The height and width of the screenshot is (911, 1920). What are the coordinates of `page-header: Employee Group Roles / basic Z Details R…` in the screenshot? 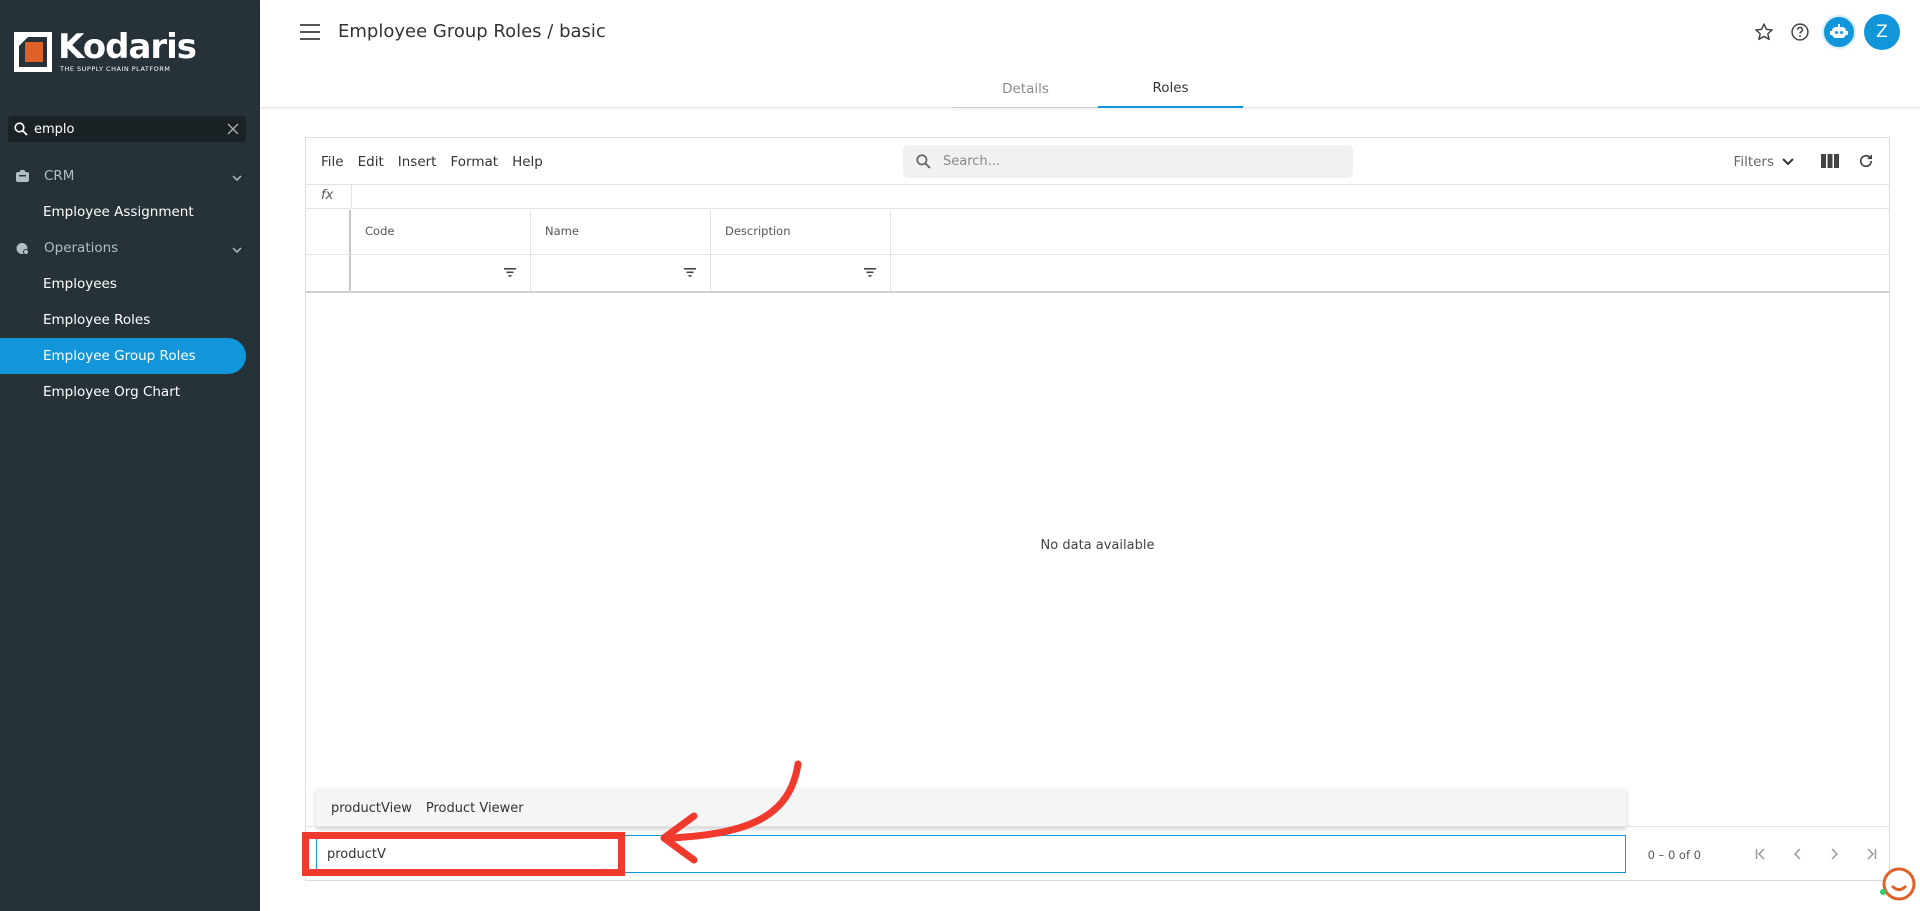 It's located at (1090, 54).